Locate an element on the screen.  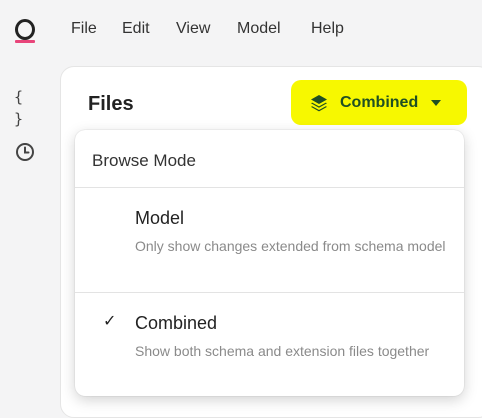
menu-model: Model is located at coordinates (259, 29).